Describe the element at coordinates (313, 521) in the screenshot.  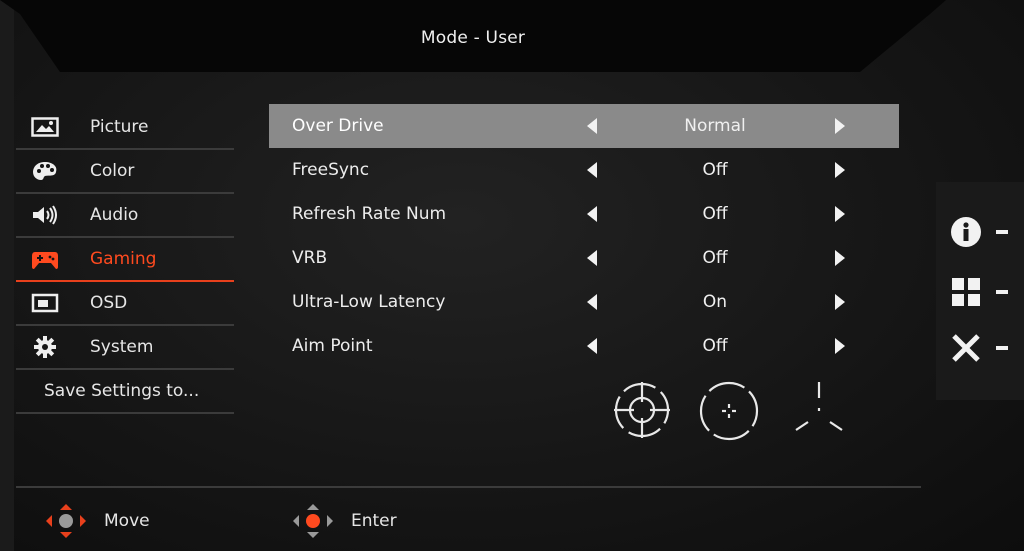
I see `dpad-enter-icon` at that location.